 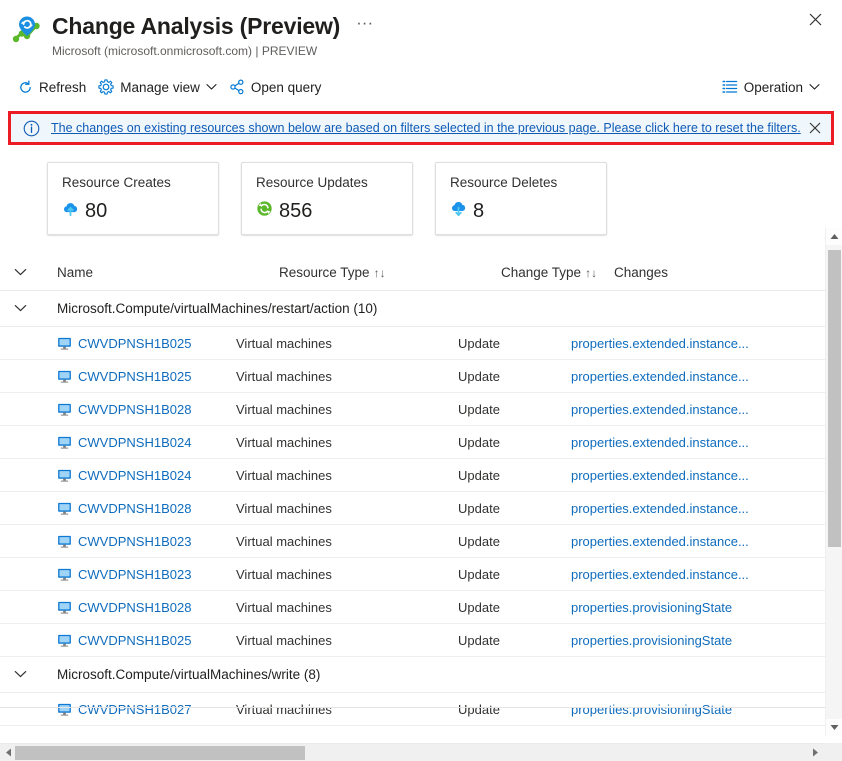 I want to click on change-analysis-icon, so click(x=28, y=30).